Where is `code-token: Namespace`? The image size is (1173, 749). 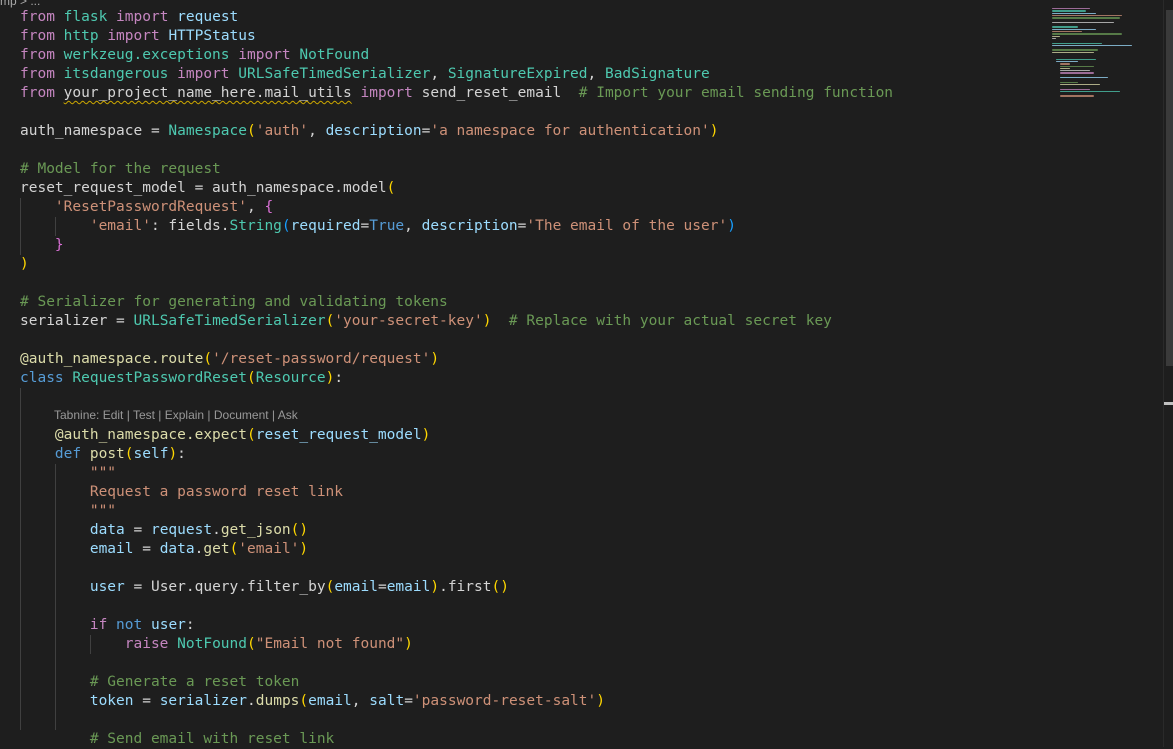 code-token: Namespace is located at coordinates (207, 131).